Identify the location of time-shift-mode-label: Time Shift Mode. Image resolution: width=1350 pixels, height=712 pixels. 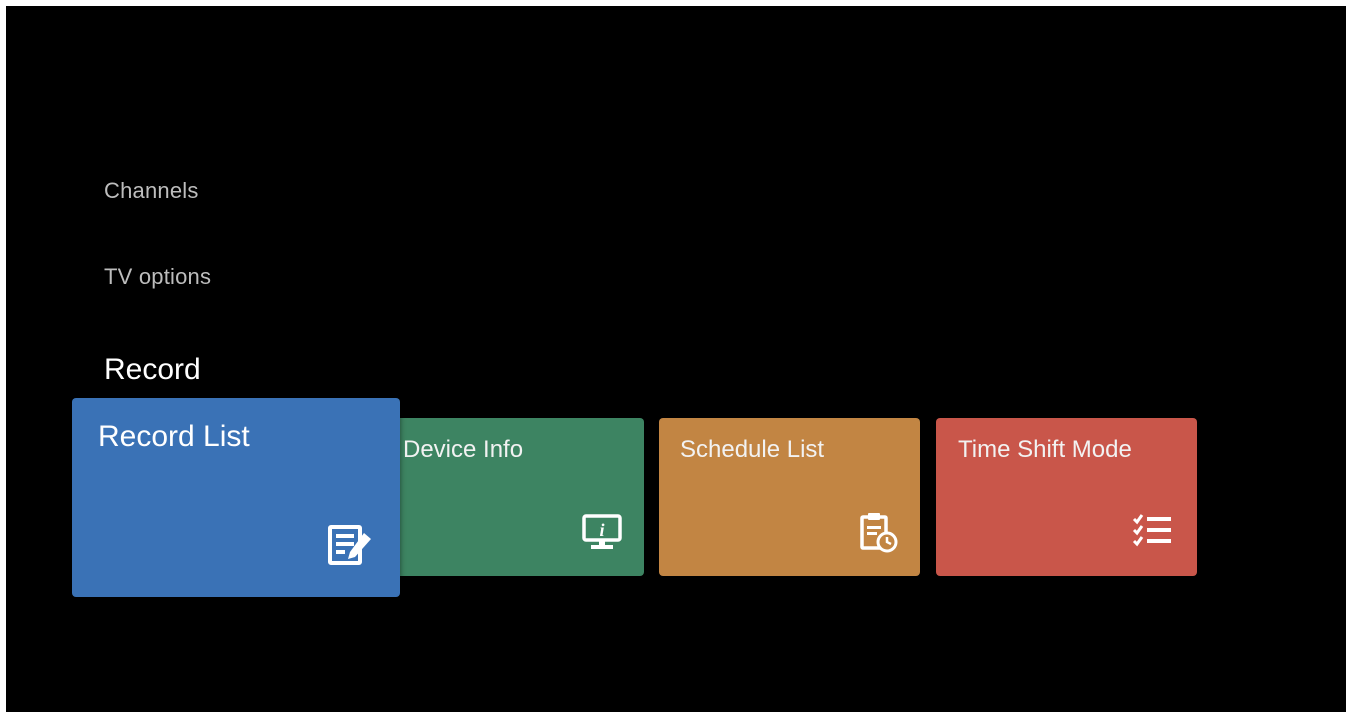
(1045, 449).